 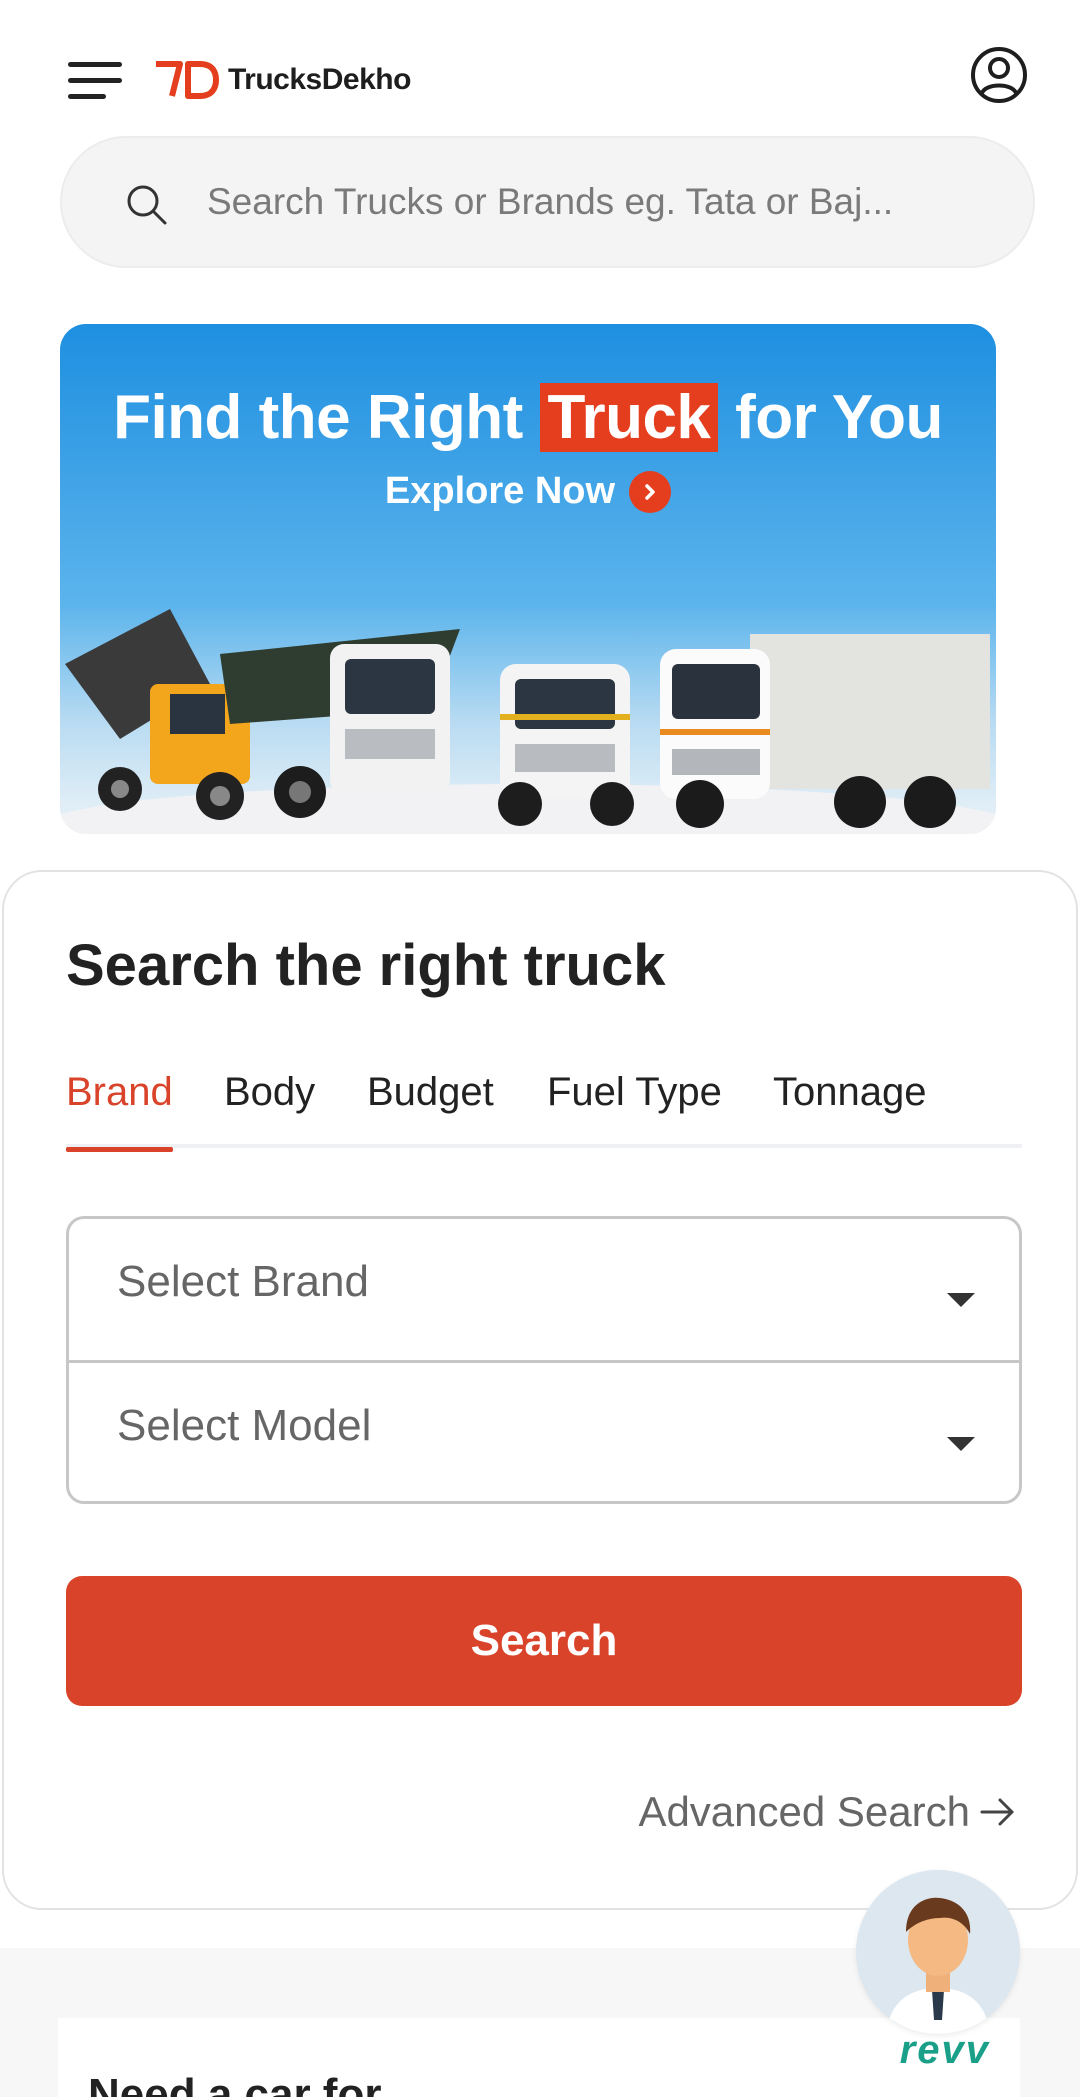 I want to click on tab-brand: Brand, so click(x=119, y=1106).